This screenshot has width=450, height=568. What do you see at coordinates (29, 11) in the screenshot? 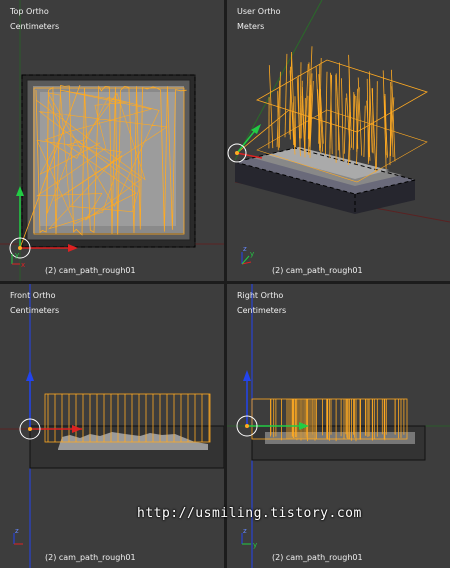
I see `viewport-title: Top Ortho` at bounding box center [29, 11].